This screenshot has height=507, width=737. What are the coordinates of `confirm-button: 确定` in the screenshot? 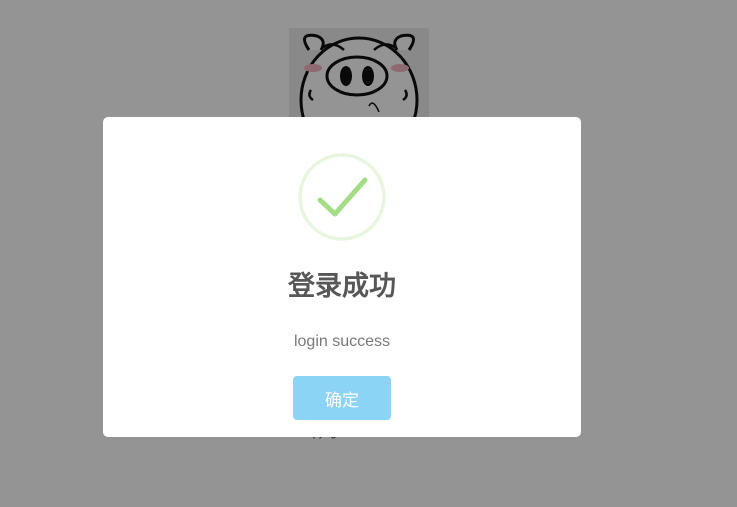 It's located at (342, 398).